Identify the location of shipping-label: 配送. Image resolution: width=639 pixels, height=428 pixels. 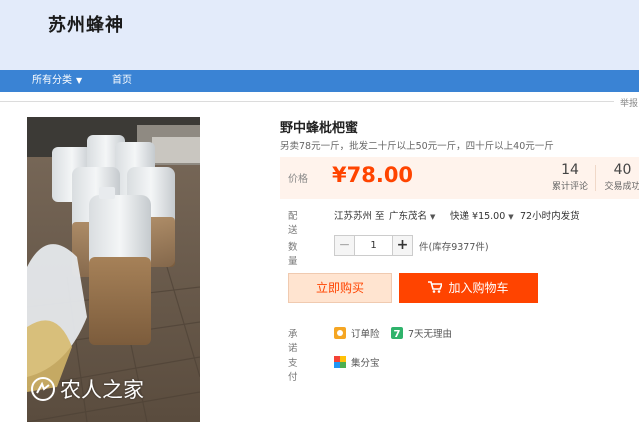
(293, 223).